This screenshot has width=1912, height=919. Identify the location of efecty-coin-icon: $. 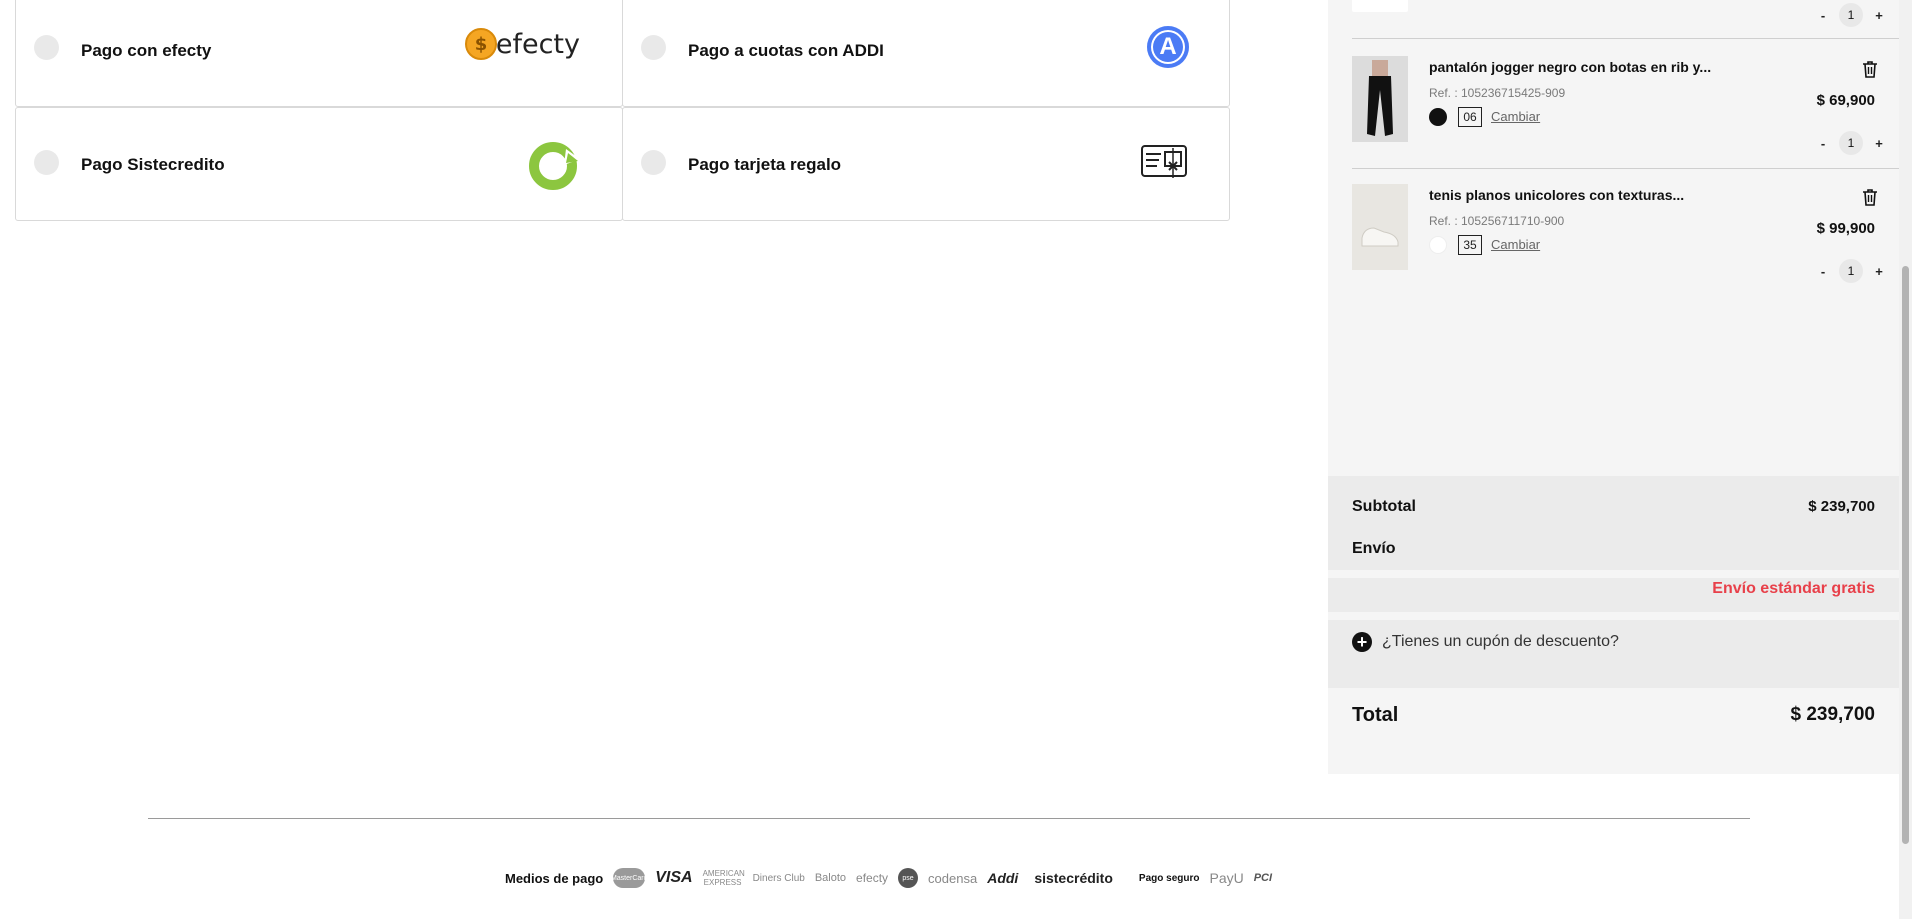
(480, 44).